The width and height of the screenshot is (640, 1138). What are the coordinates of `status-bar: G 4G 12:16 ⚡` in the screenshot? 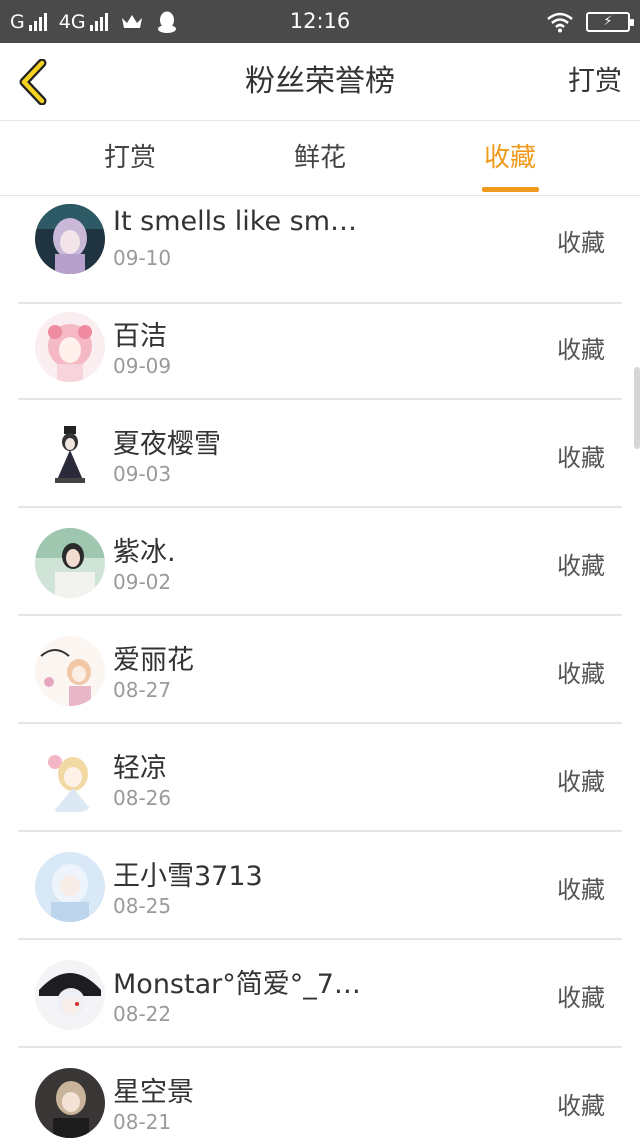 It's located at (320, 21).